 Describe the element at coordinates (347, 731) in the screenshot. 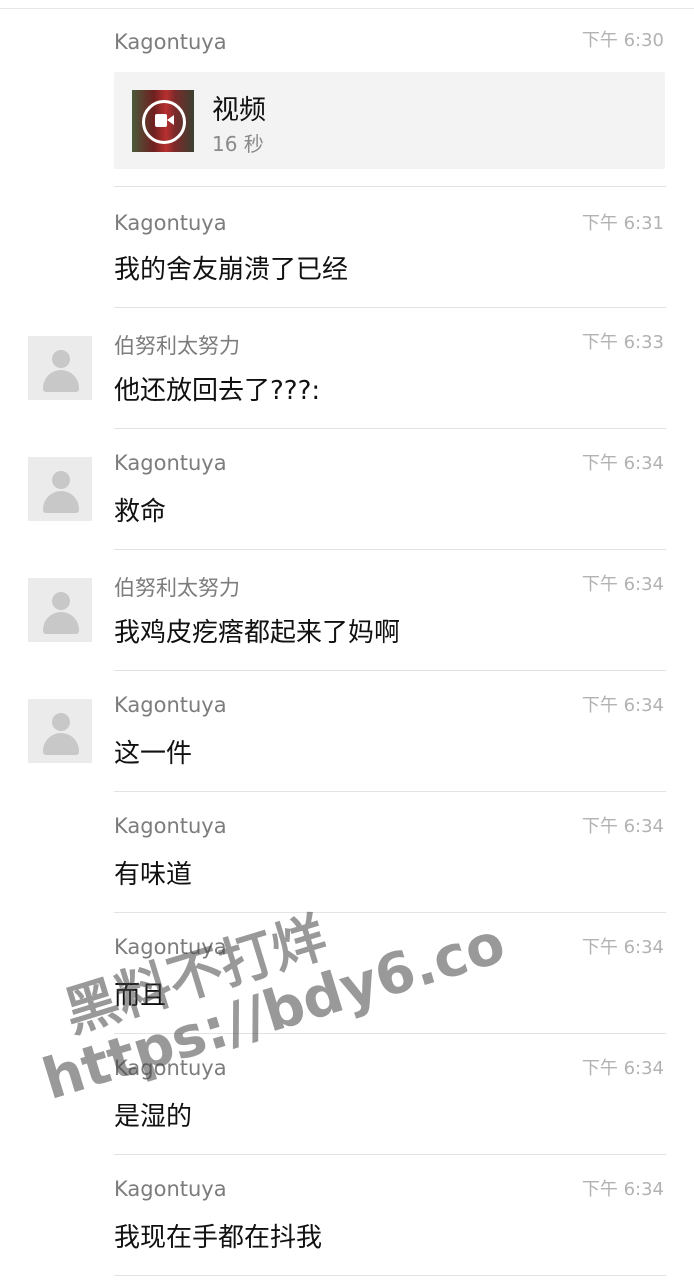

I see `chat-message: Kagontuya 下午 6:34 这一件` at that location.